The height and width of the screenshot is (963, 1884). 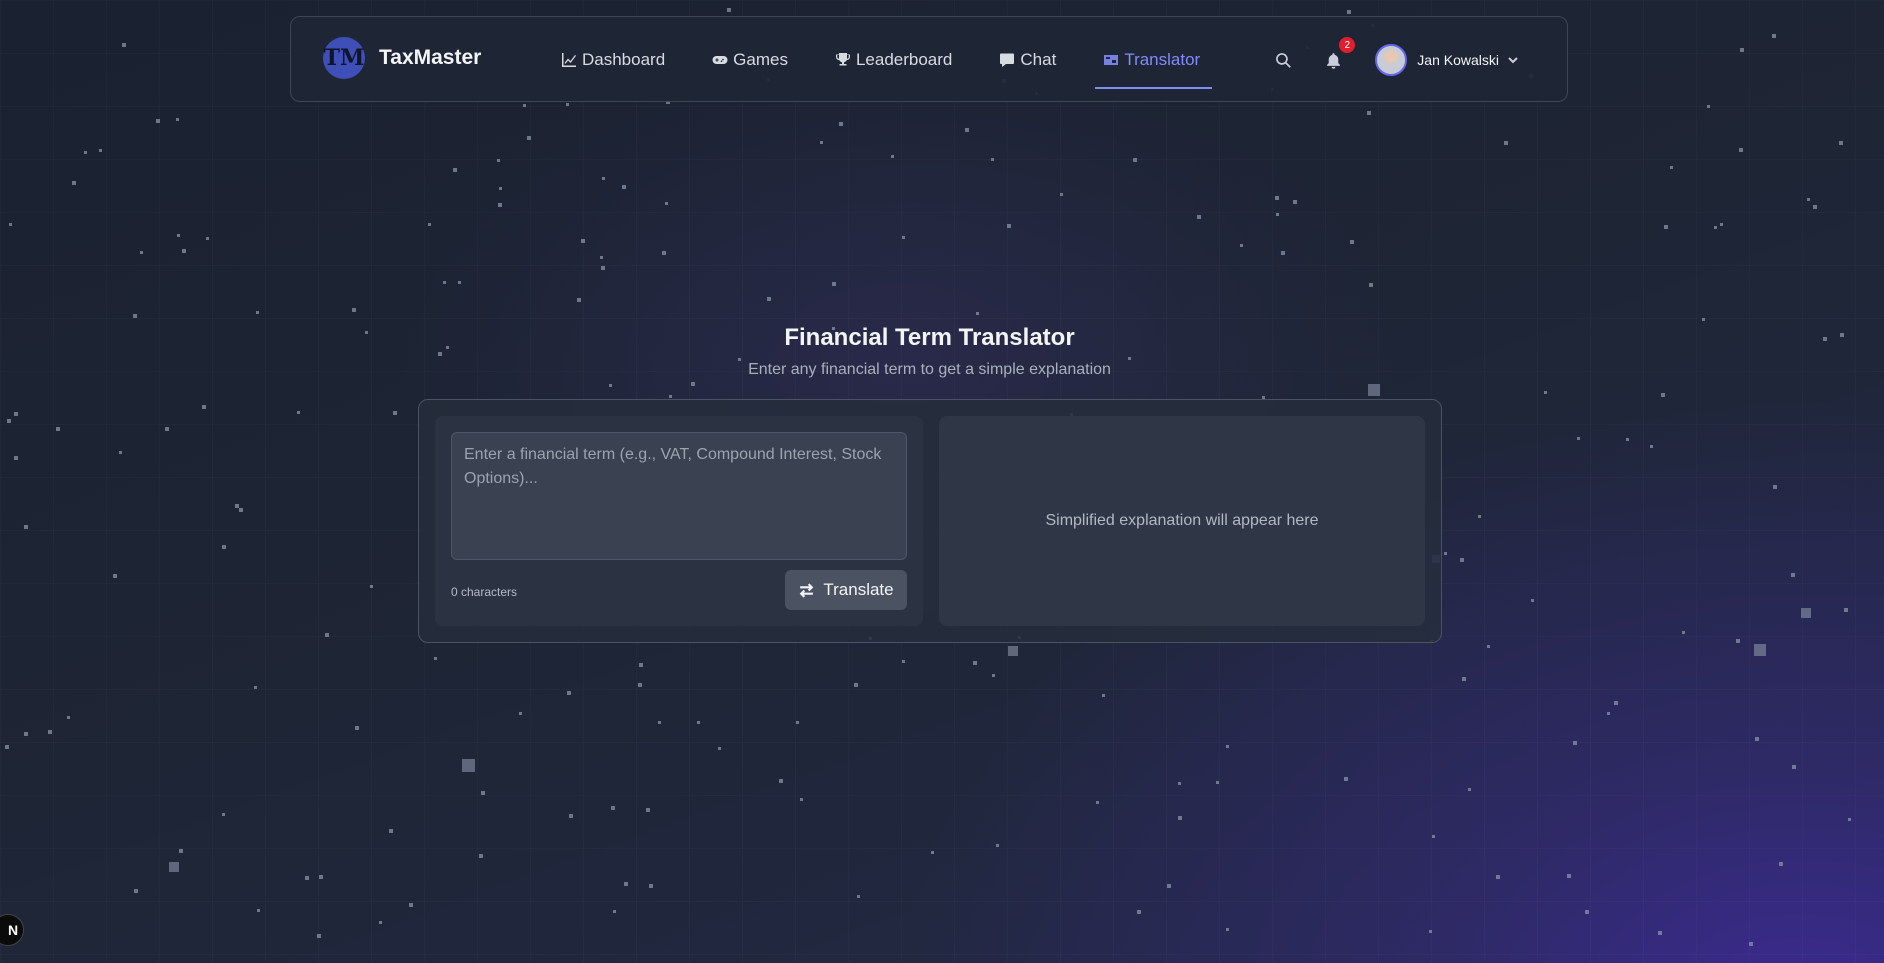 I want to click on nav-link-translator: Translator, so click(x=1154, y=60).